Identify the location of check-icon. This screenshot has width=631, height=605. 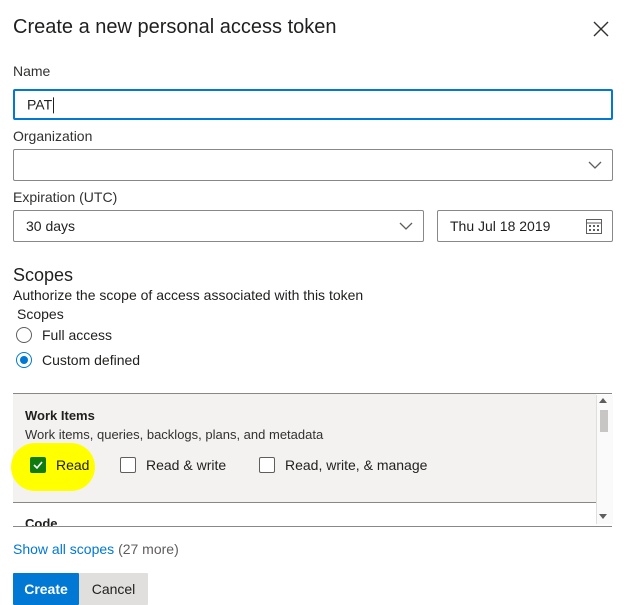
(38, 465).